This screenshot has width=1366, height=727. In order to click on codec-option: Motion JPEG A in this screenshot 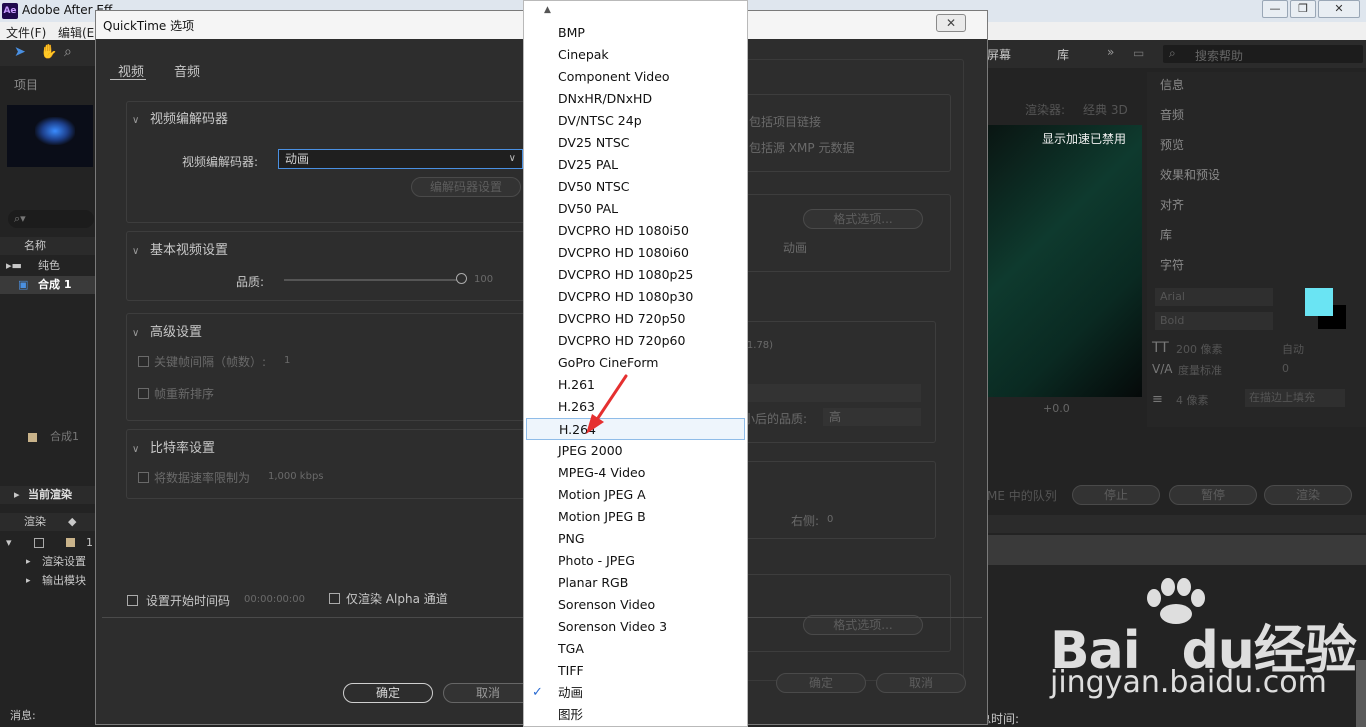, I will do `click(635, 495)`.